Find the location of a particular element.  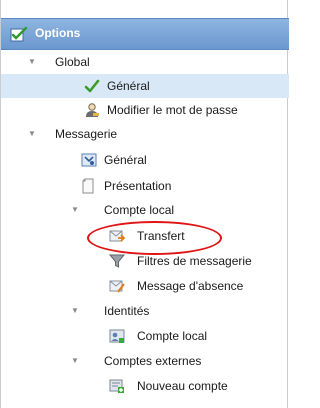

tree-node-global: ▼ Global is located at coordinates (145, 62).